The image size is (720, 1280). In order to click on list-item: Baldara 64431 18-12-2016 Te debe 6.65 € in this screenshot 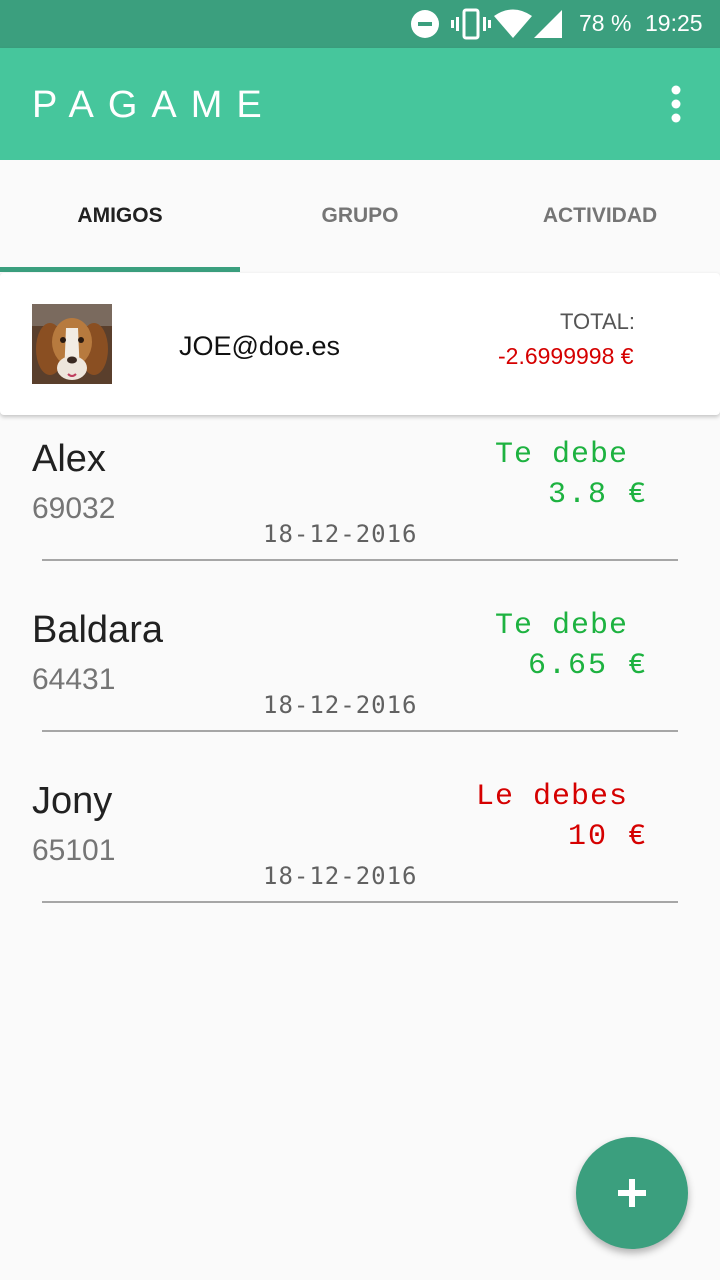, I will do `click(360, 672)`.